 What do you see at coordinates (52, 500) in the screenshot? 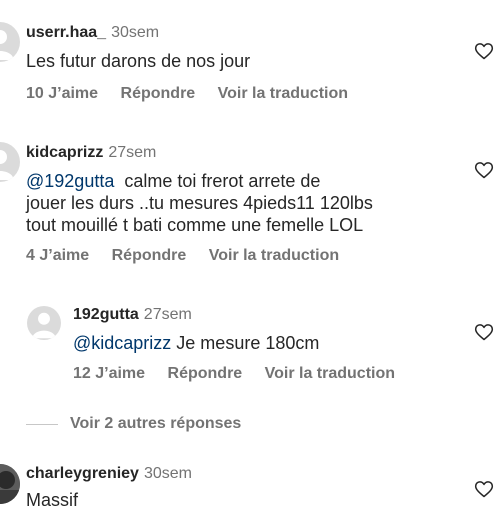
I see `comment-text: Massif` at bounding box center [52, 500].